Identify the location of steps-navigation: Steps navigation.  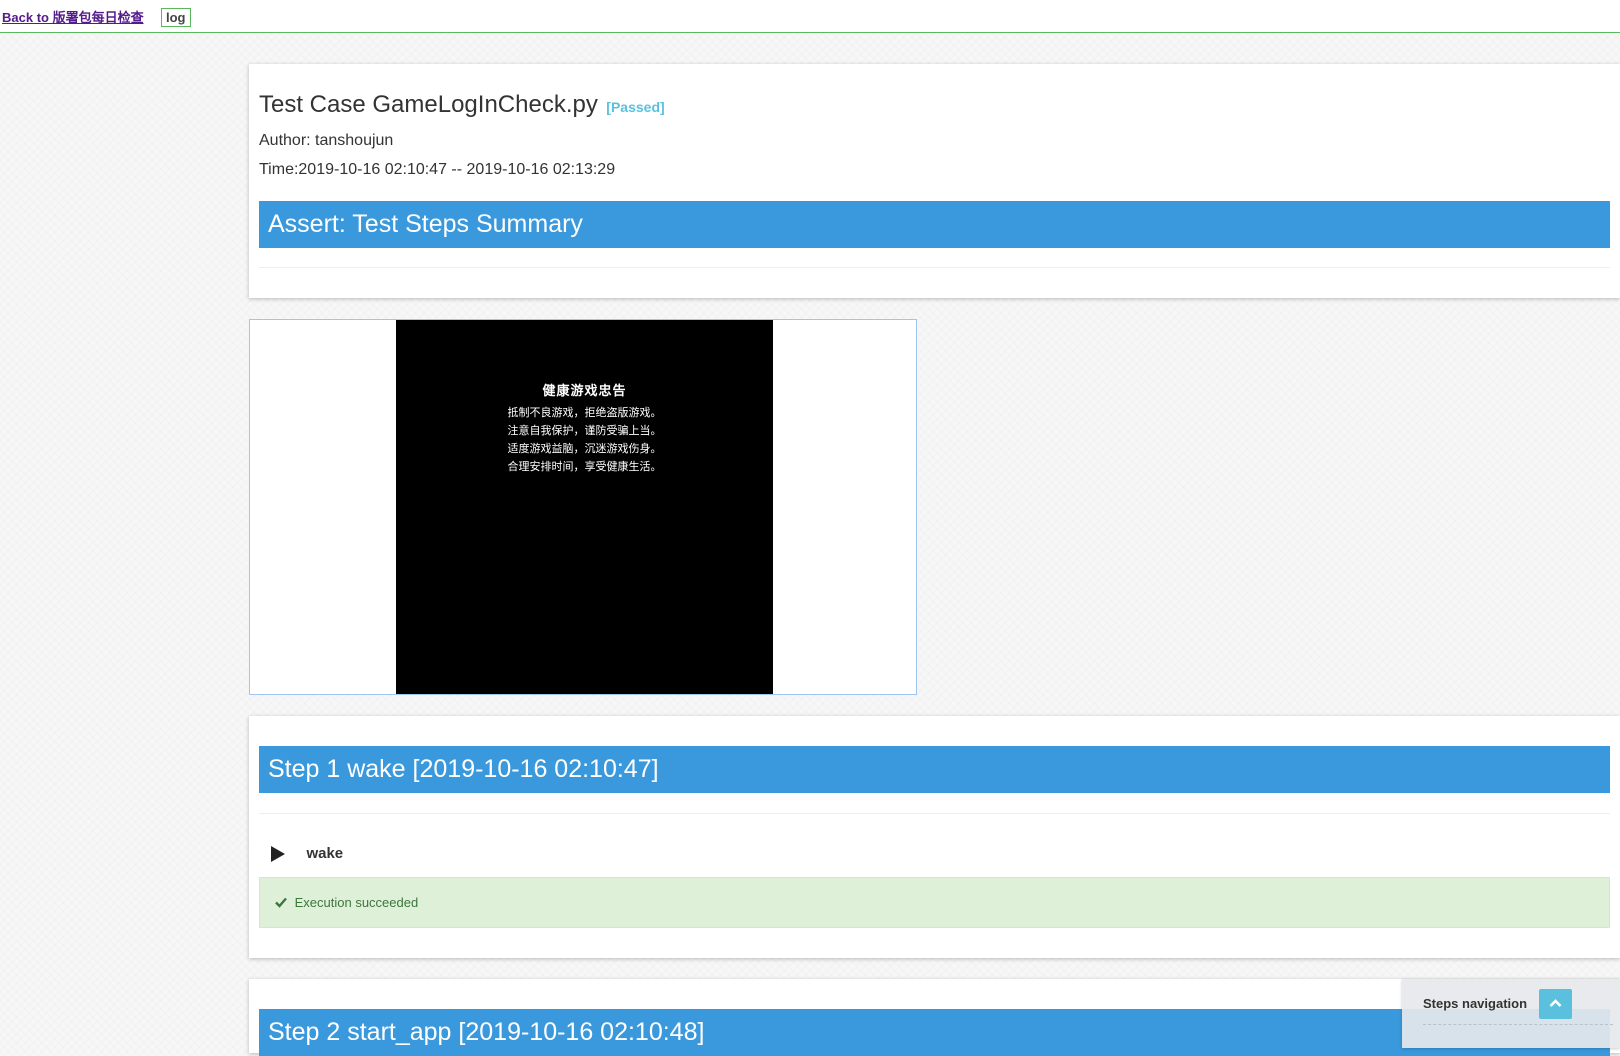
(1511, 1013).